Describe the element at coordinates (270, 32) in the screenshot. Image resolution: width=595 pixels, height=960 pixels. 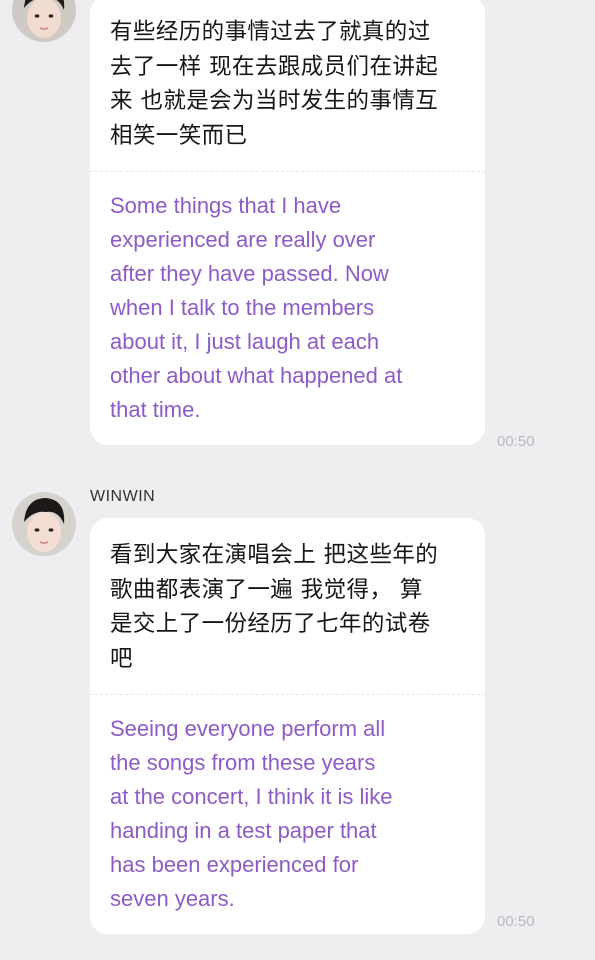
I see `text-line: 有些经历的事情过去了就真的过` at that location.